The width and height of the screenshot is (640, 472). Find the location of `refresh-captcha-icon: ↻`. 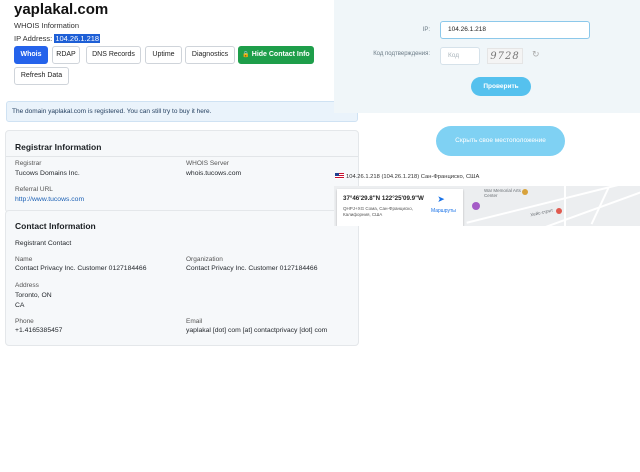

refresh-captcha-icon: ↻ is located at coordinates (536, 54).